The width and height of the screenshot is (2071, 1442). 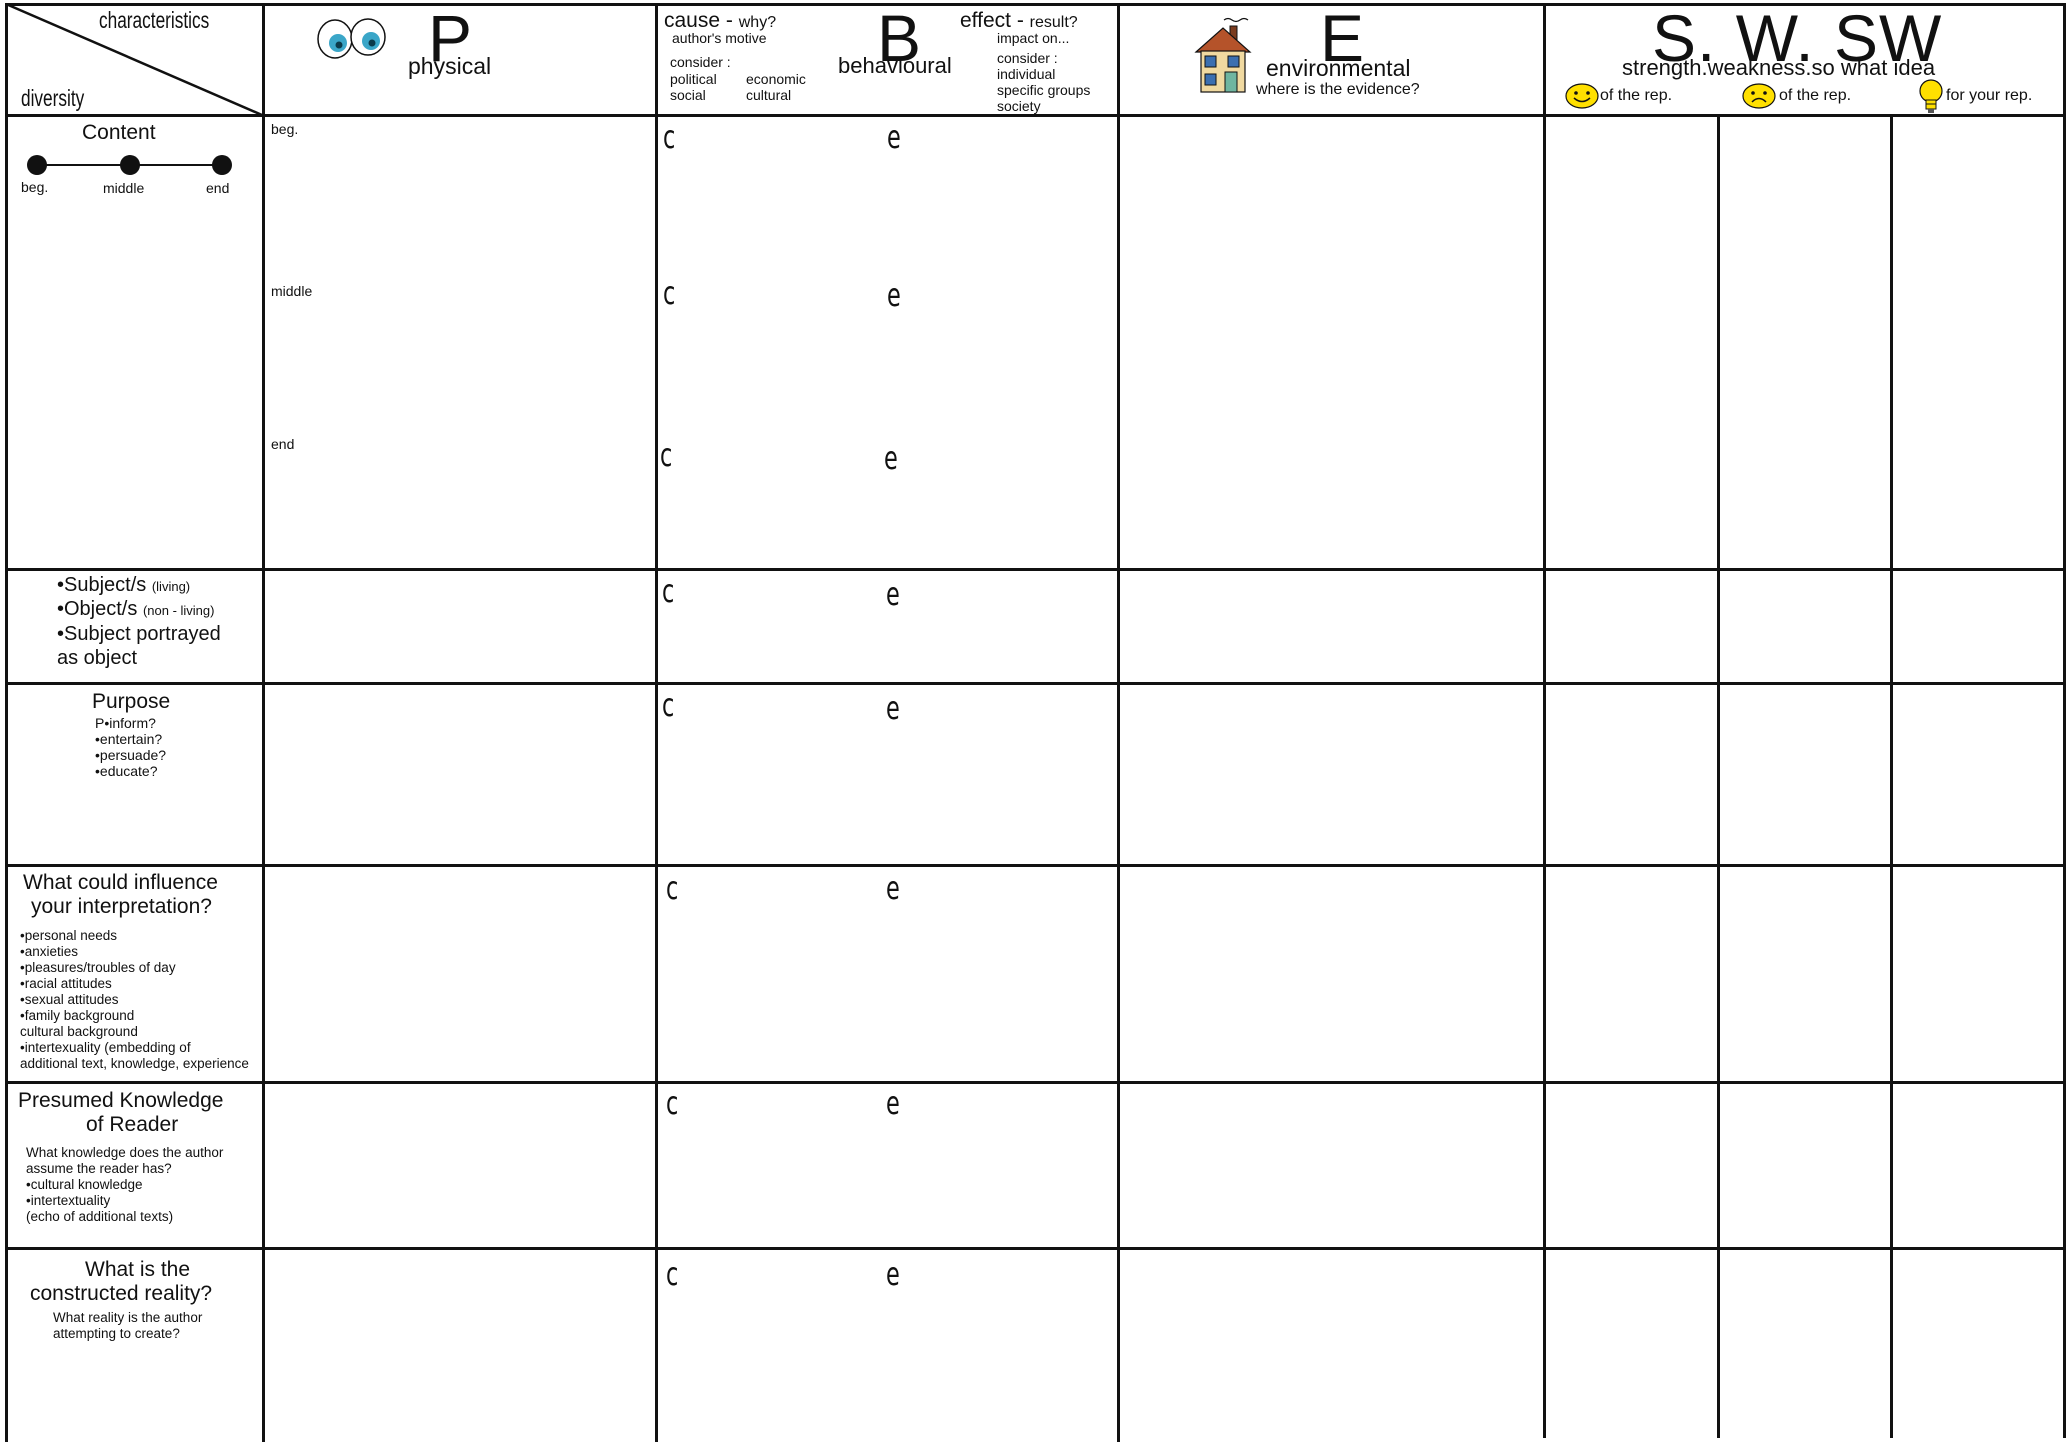 What do you see at coordinates (719, 38) in the screenshot?
I see `cause-sub: author's motive` at bounding box center [719, 38].